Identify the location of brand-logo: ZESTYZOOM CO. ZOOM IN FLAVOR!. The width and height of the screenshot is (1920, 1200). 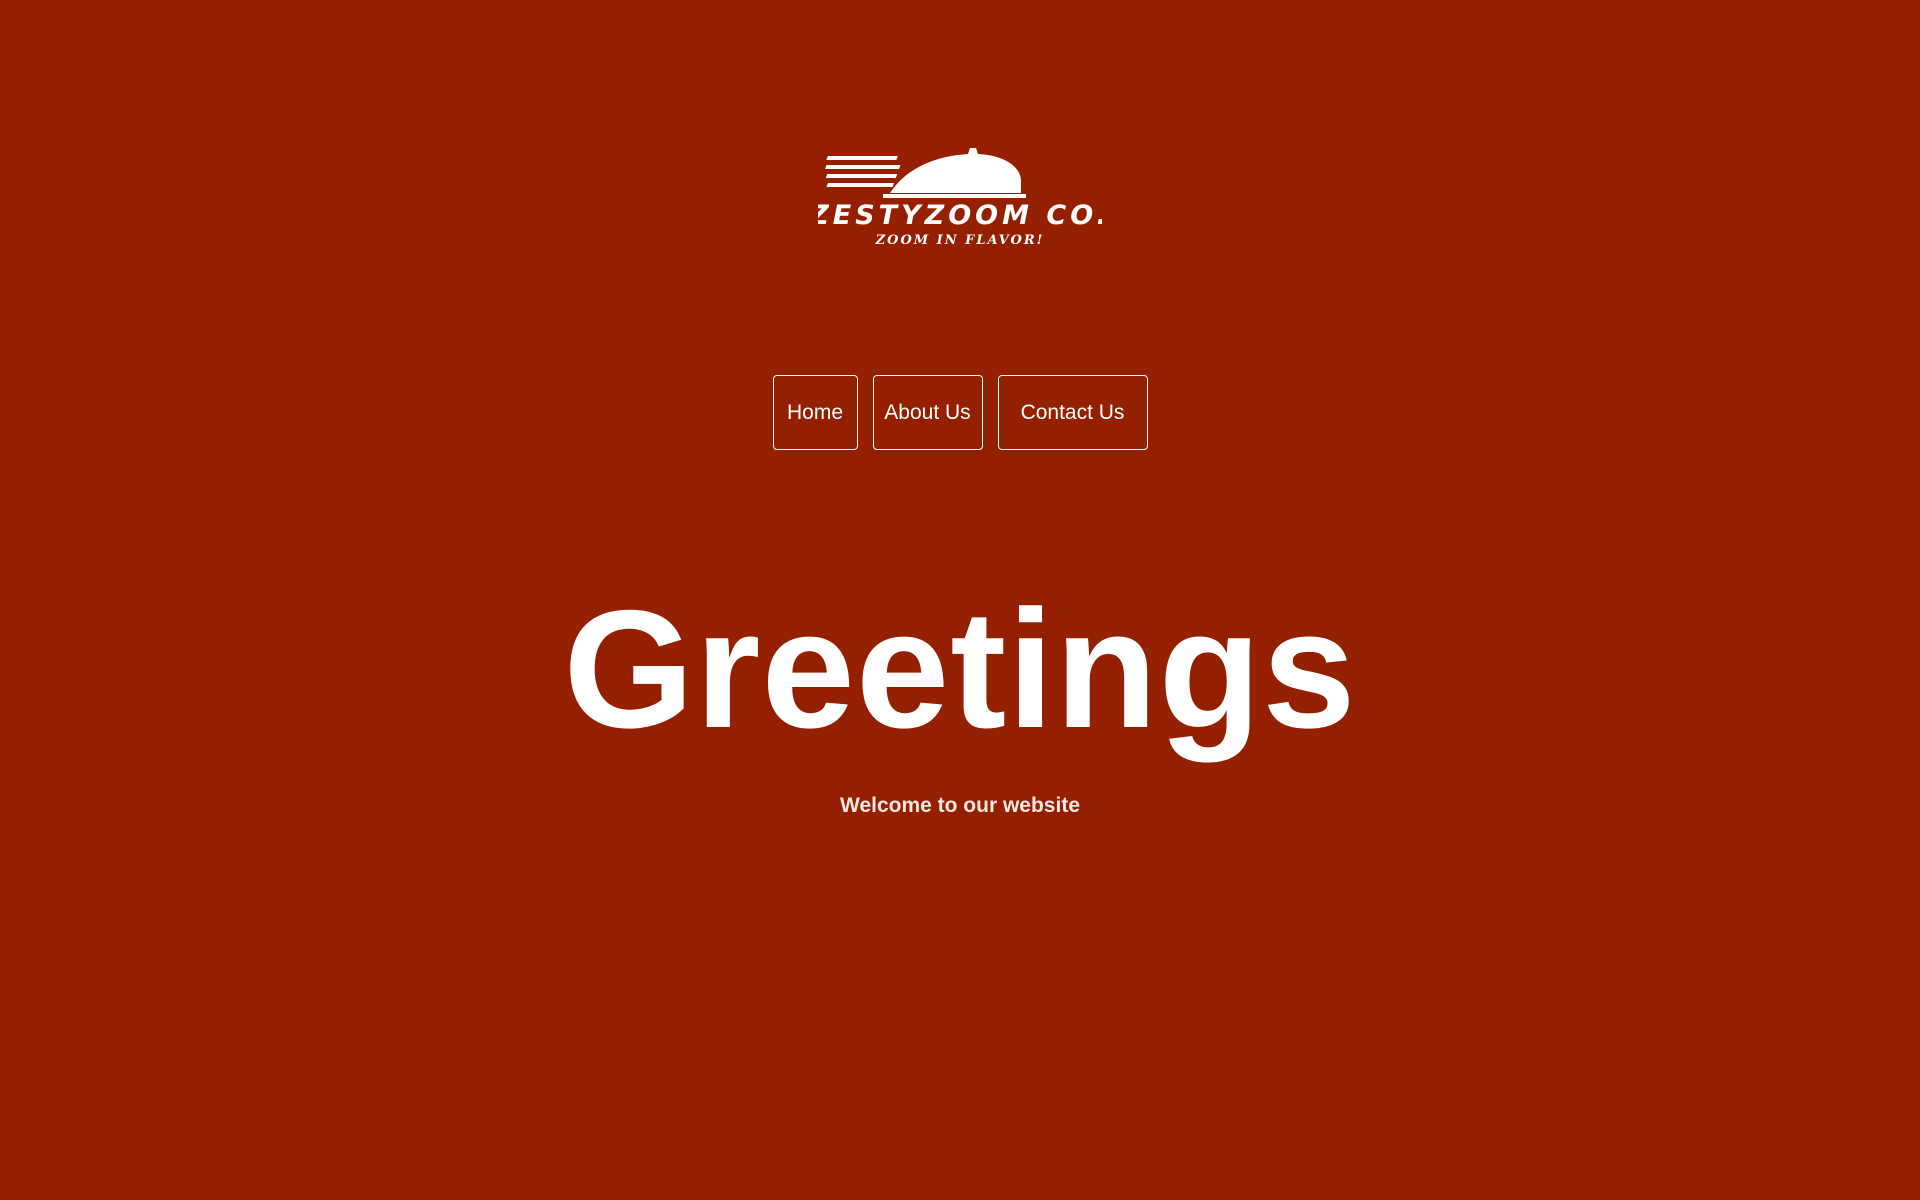
(960, 190).